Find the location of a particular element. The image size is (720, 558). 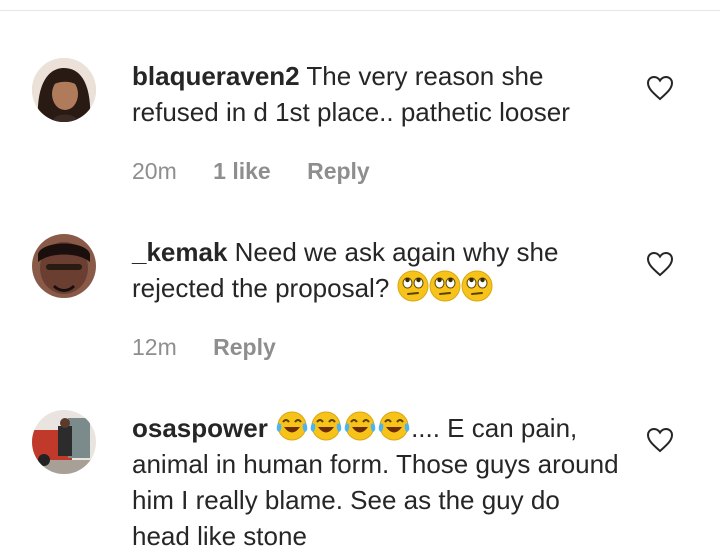

comment-time: 20m is located at coordinates (154, 171).